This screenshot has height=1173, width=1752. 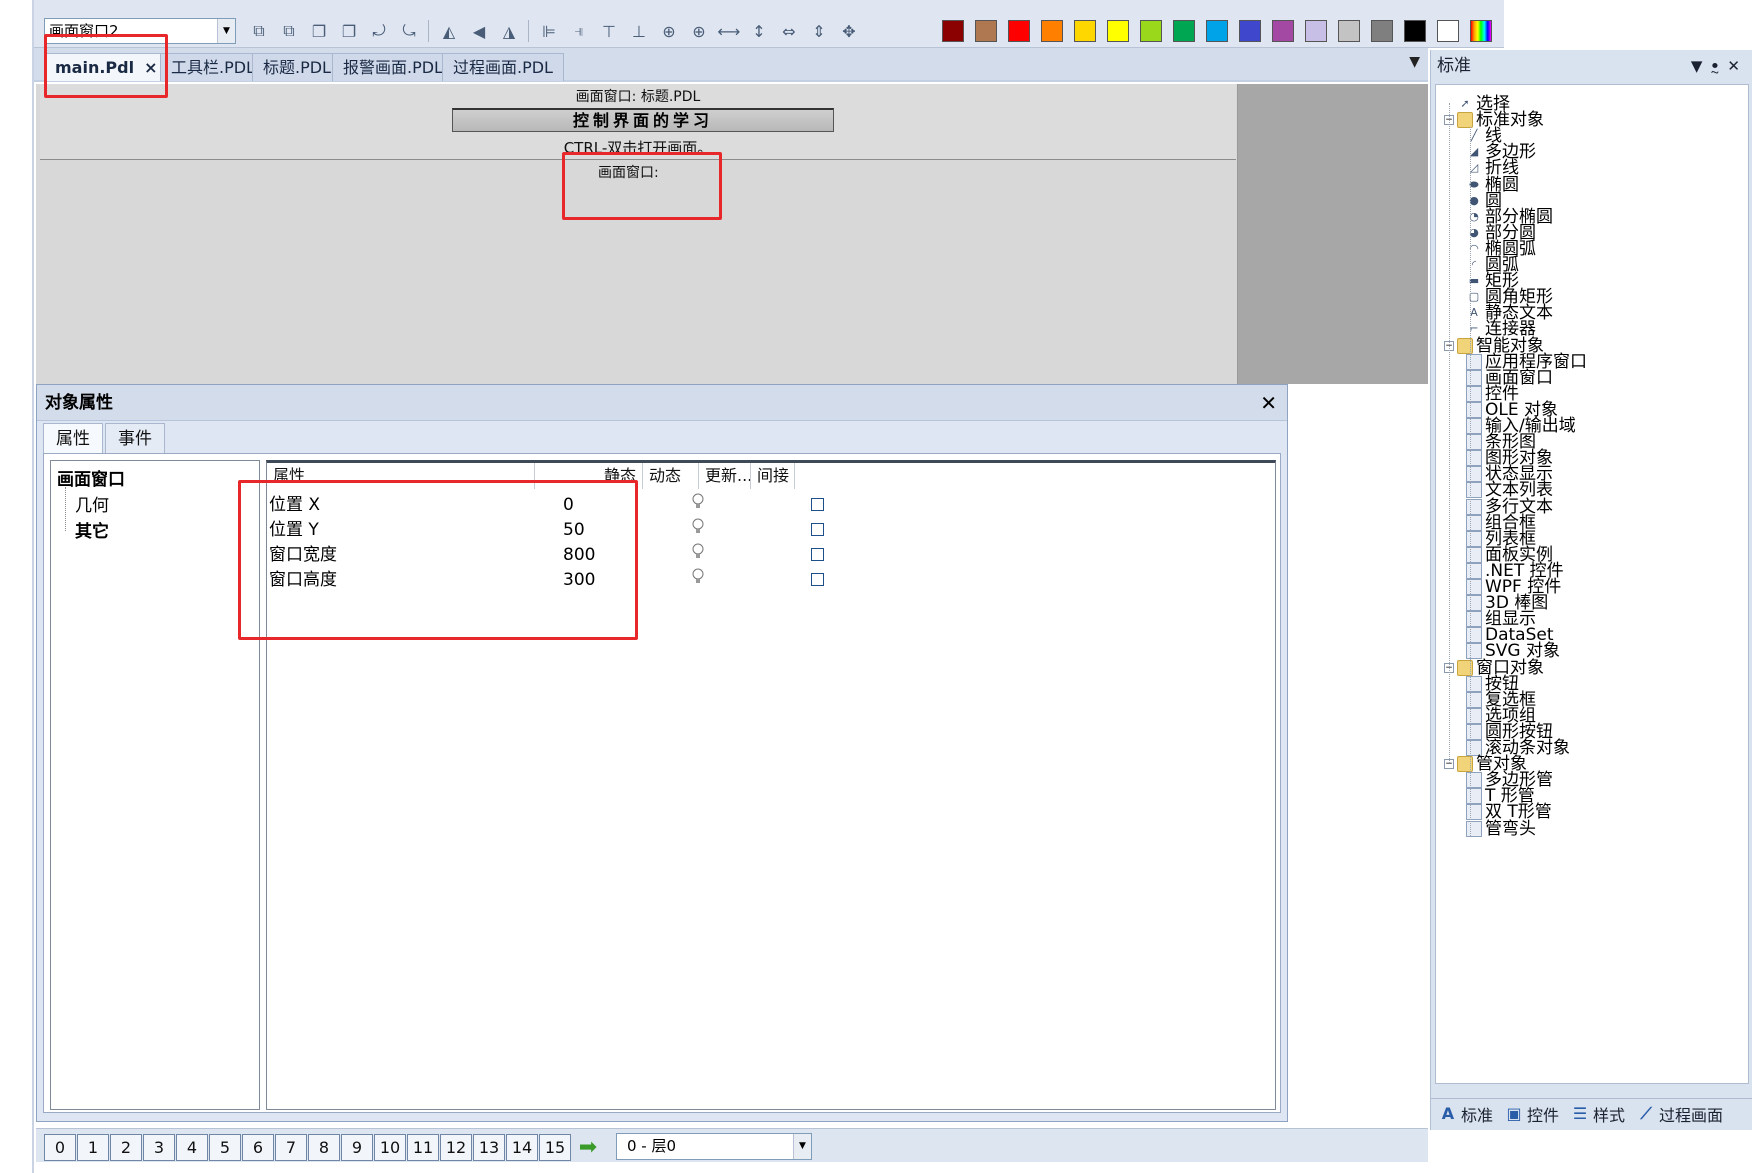 What do you see at coordinates (574, 530) in the screenshot?
I see `property-static-value: 50` at bounding box center [574, 530].